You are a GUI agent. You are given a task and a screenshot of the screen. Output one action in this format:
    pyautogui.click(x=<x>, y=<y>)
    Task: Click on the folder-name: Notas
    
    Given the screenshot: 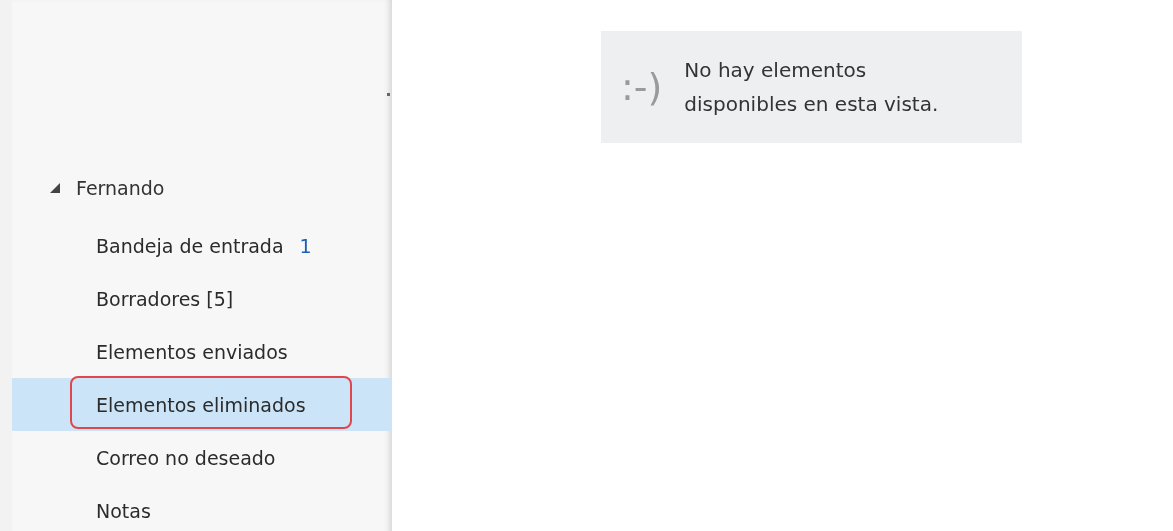 What is the action you would take?
    pyautogui.click(x=123, y=510)
    